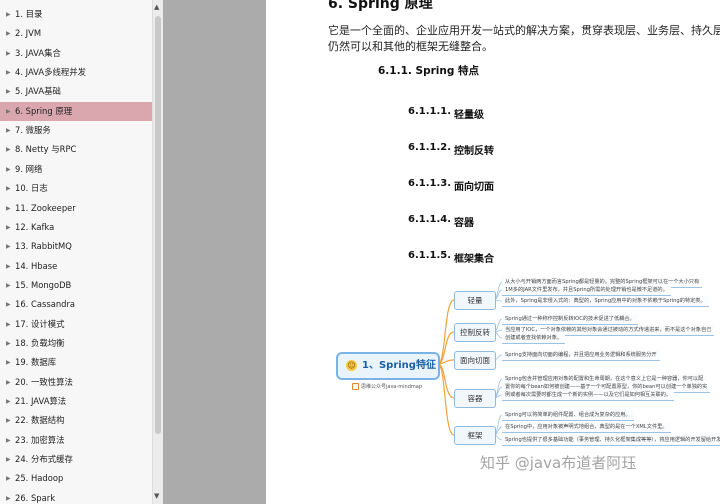 The width and height of the screenshot is (720, 504). What do you see at coordinates (156, 7) in the screenshot?
I see `scroll-up-arrow-icon: ▲` at bounding box center [156, 7].